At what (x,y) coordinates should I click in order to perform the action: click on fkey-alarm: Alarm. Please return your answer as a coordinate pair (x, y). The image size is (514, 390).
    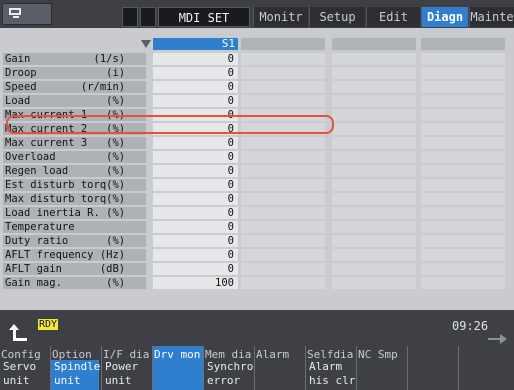
    Looking at the image, I should click on (280, 368).